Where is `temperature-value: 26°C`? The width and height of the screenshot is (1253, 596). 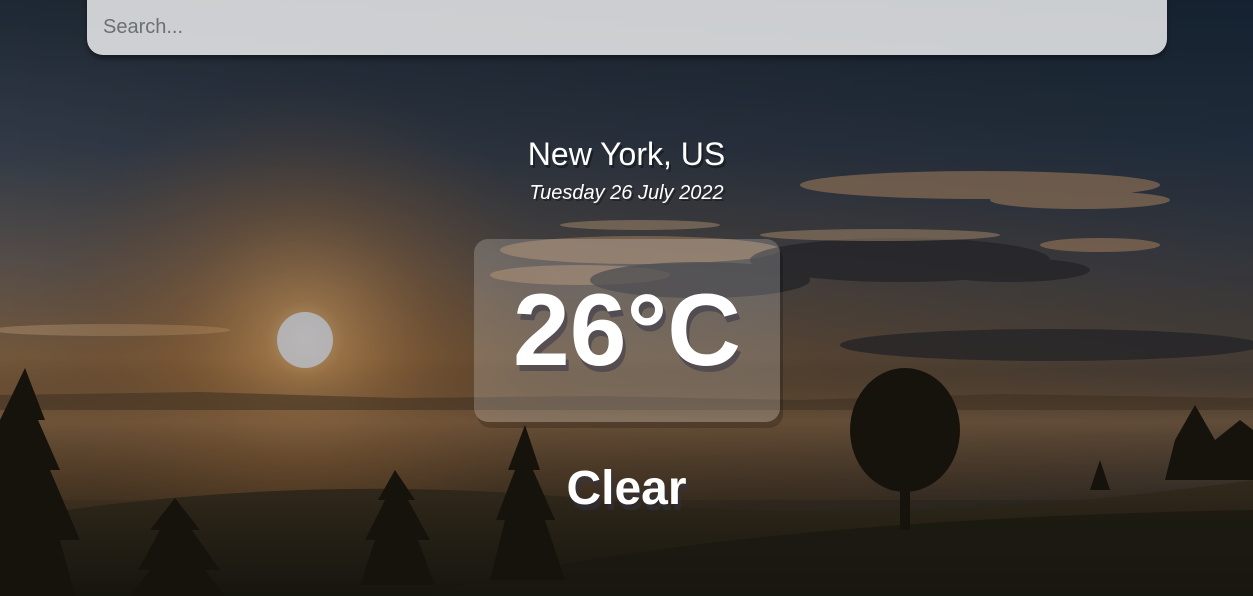
temperature-value: 26°C is located at coordinates (627, 330).